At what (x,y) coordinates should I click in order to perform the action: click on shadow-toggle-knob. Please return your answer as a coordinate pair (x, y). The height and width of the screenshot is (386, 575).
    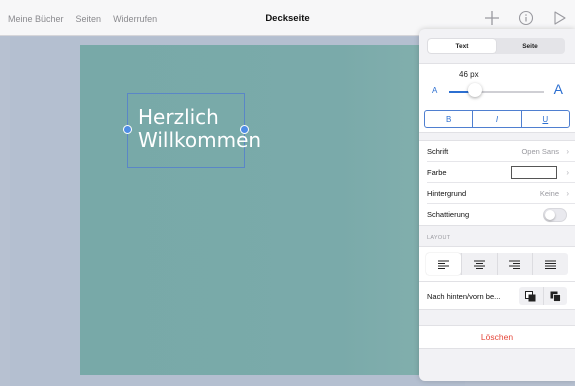
    Looking at the image, I should click on (550, 215).